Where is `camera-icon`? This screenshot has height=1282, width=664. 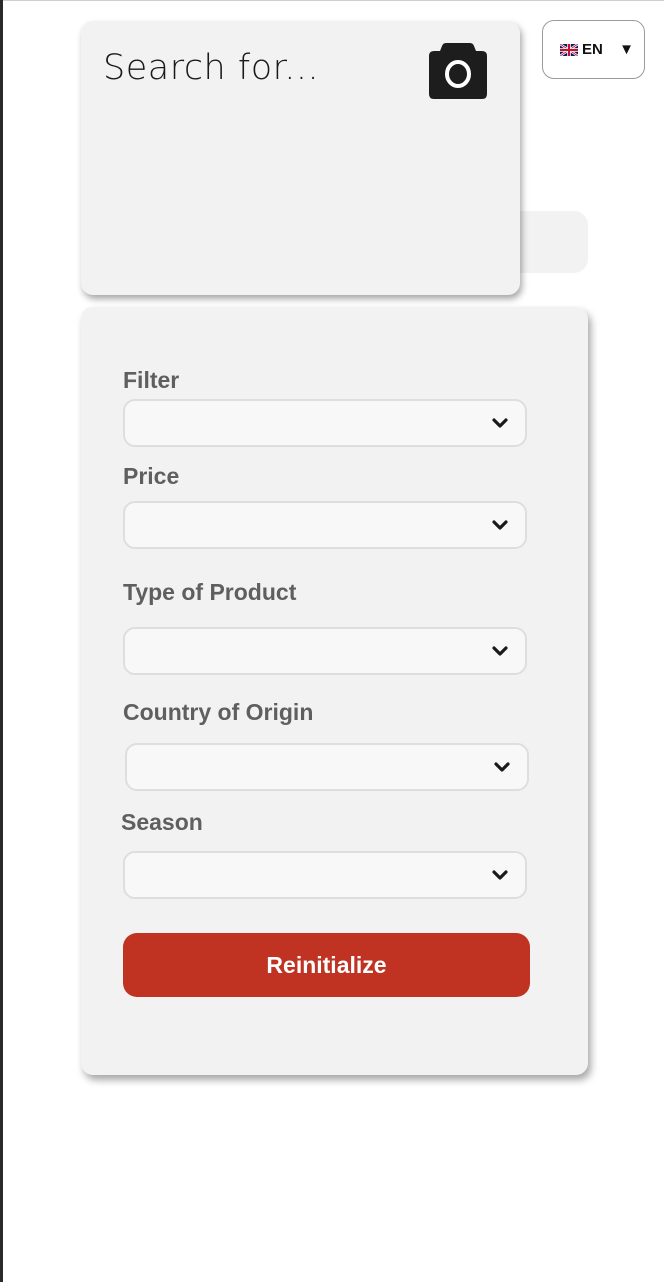
camera-icon is located at coordinates (458, 71).